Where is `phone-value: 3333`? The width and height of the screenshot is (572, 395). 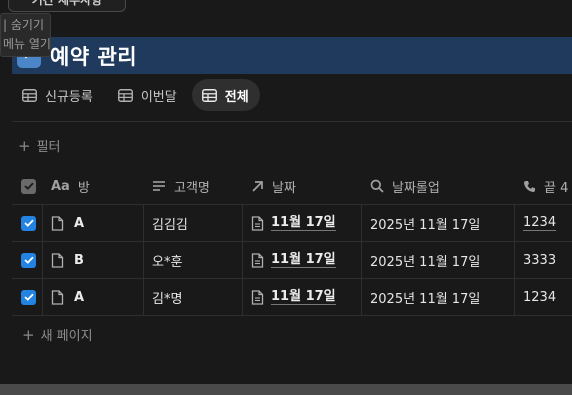 phone-value: 3333 is located at coordinates (540, 260).